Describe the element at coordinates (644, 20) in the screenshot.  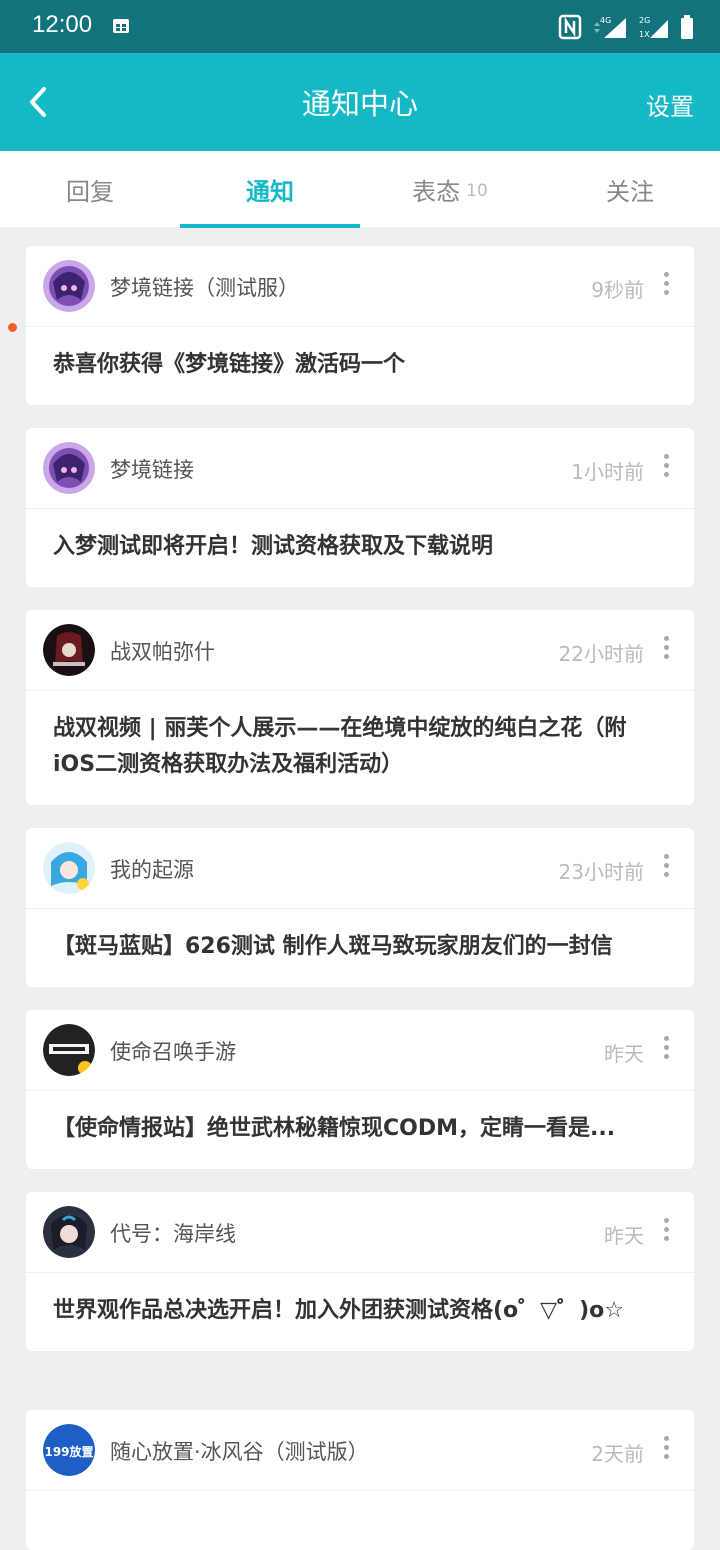
I see `network-2g-label: 2G` at that location.